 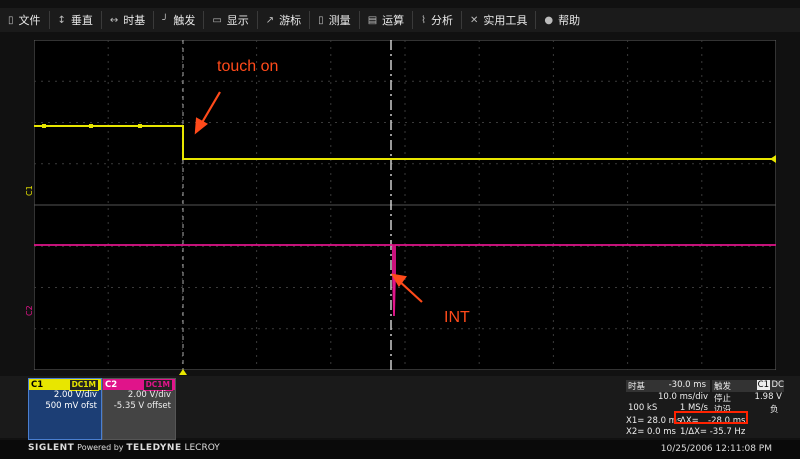 I want to click on math-icon: ▤, so click(x=372, y=20).